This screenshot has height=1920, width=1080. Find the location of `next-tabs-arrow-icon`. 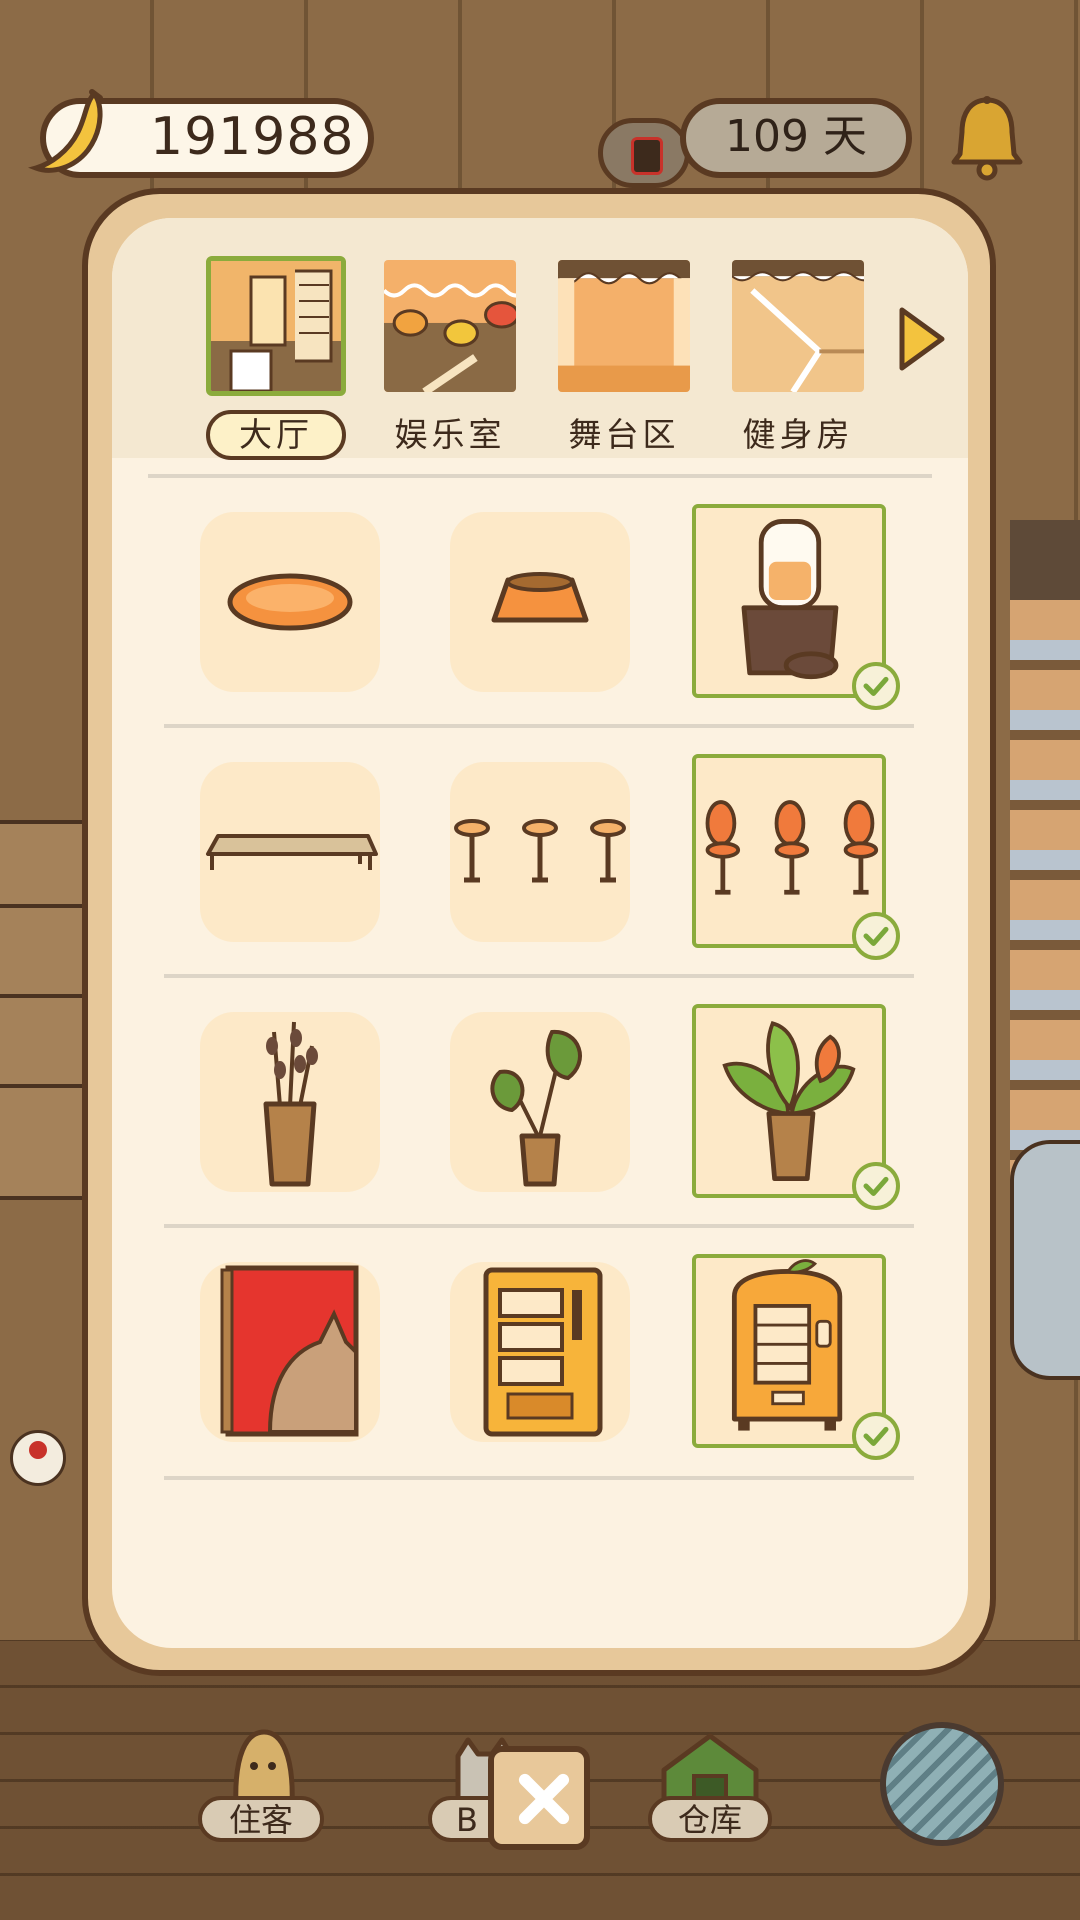

next-tabs-arrow-icon is located at coordinates (921, 339).